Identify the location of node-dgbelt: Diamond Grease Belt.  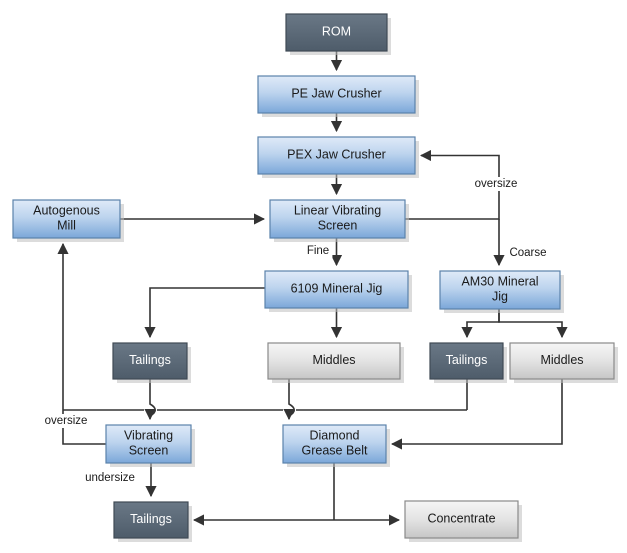
(336, 445).